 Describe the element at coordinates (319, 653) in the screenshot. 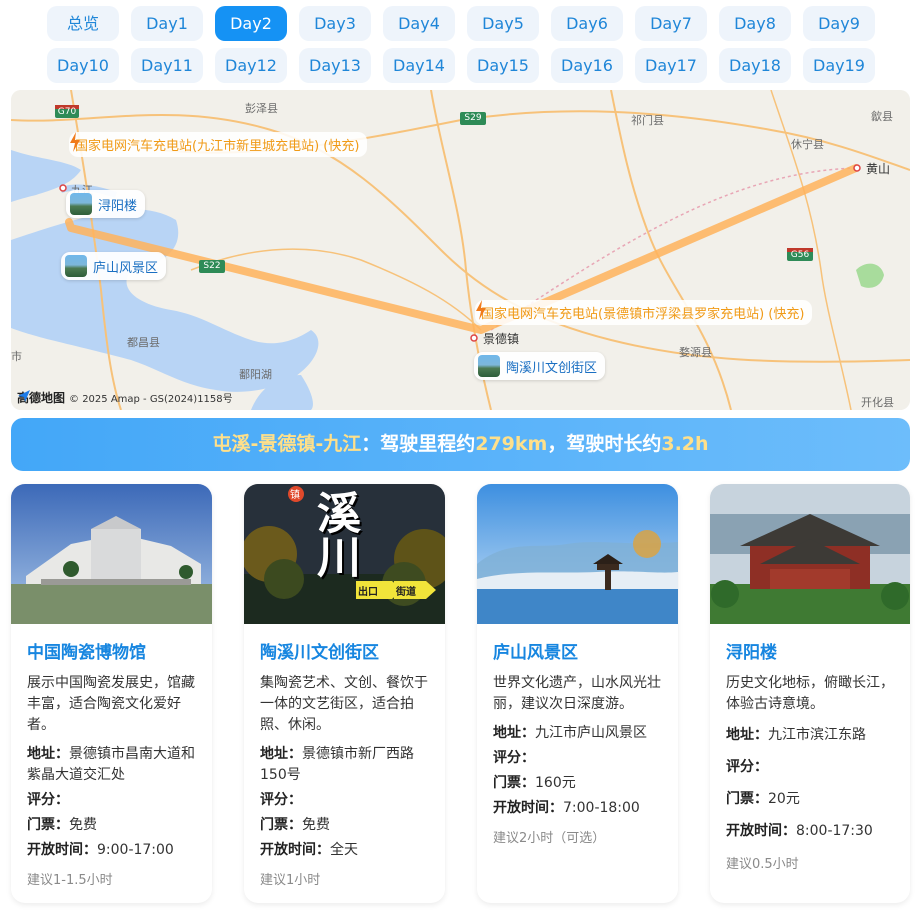

I see `attraction-title: 陶溪川文创街区` at that location.